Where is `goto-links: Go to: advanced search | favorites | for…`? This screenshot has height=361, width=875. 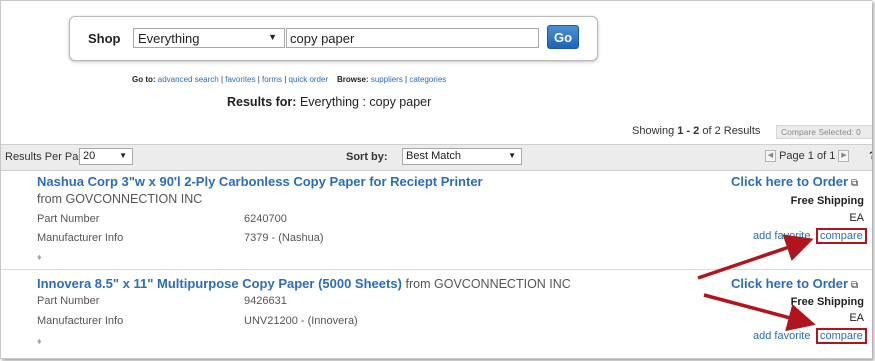
goto-links: Go to: advanced search | favorites | for… is located at coordinates (289, 79).